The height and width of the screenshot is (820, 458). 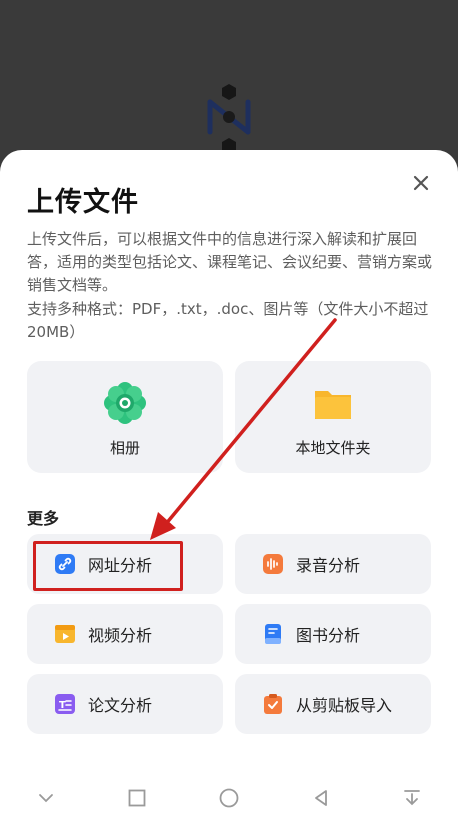 I want to click on audio-icon, so click(x=273, y=564).